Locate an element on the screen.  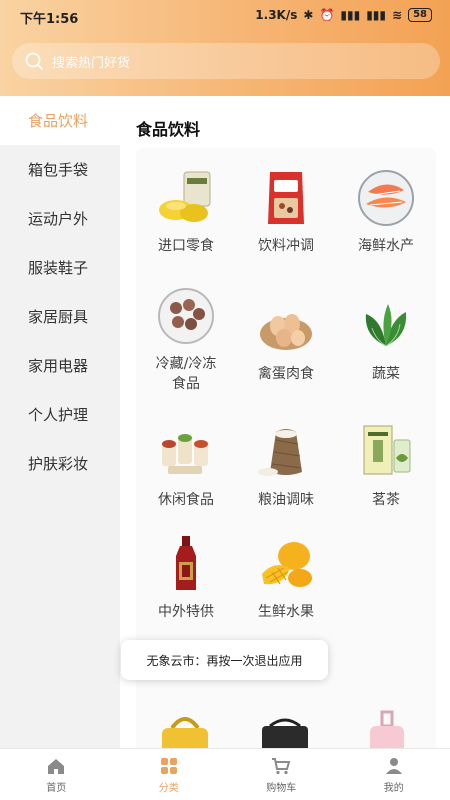
shoulder-bag-icon is located at coordinates (285, 733).